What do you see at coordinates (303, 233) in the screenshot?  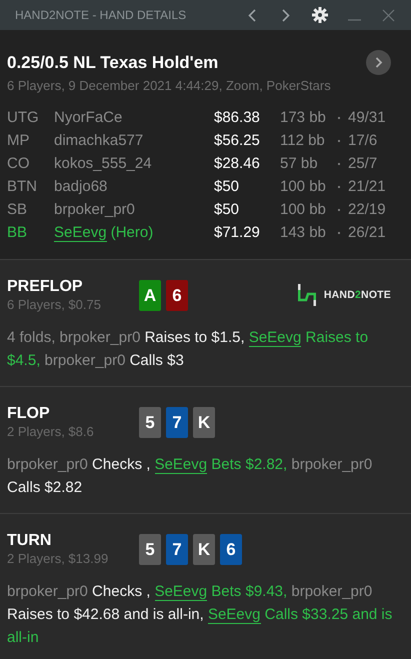 I see `big-blinds: 143 bb` at bounding box center [303, 233].